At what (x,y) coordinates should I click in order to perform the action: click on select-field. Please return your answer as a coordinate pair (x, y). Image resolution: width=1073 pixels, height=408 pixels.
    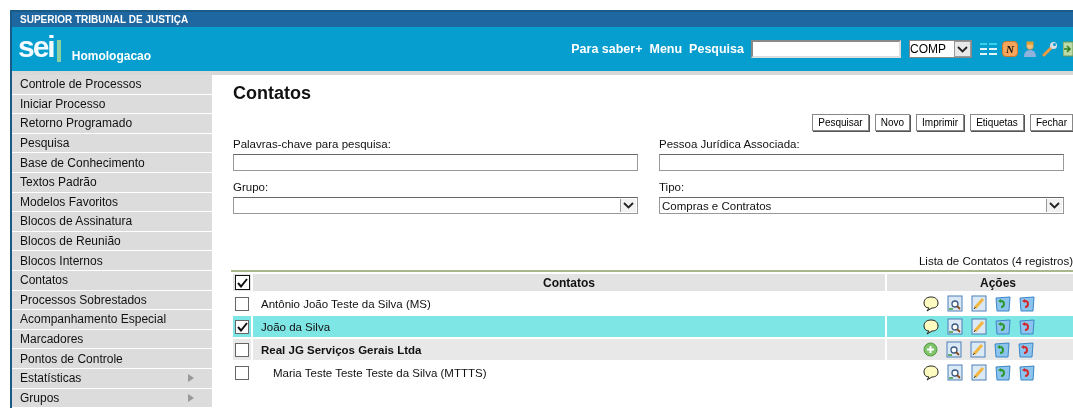
    Looking at the image, I should click on (435, 205).